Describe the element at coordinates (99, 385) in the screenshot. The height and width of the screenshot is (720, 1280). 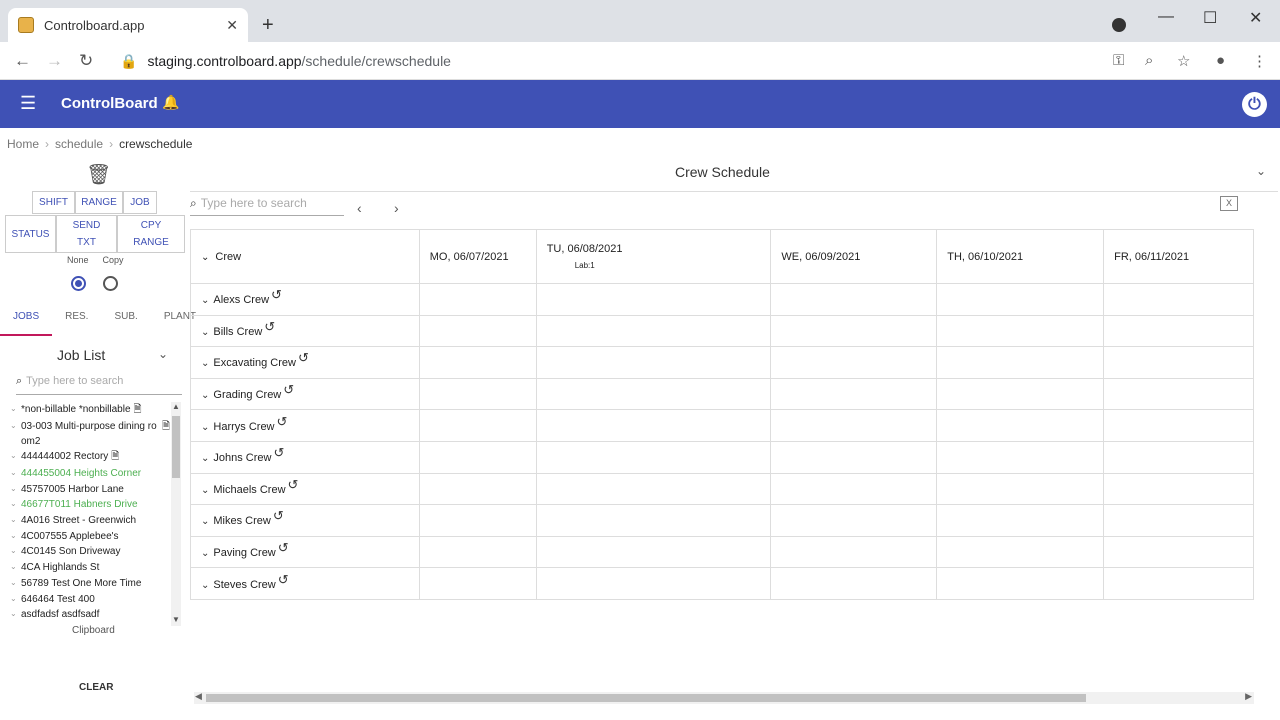
I see `job-search-input: ⌕ Type here to search` at that location.